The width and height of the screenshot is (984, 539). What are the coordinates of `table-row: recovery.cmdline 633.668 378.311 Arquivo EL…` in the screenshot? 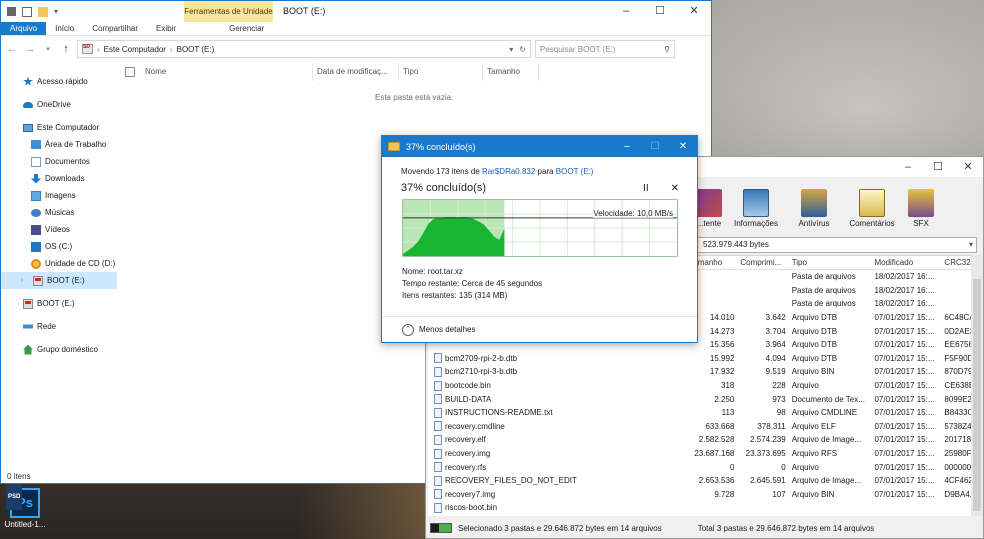 It's located at (699, 427).